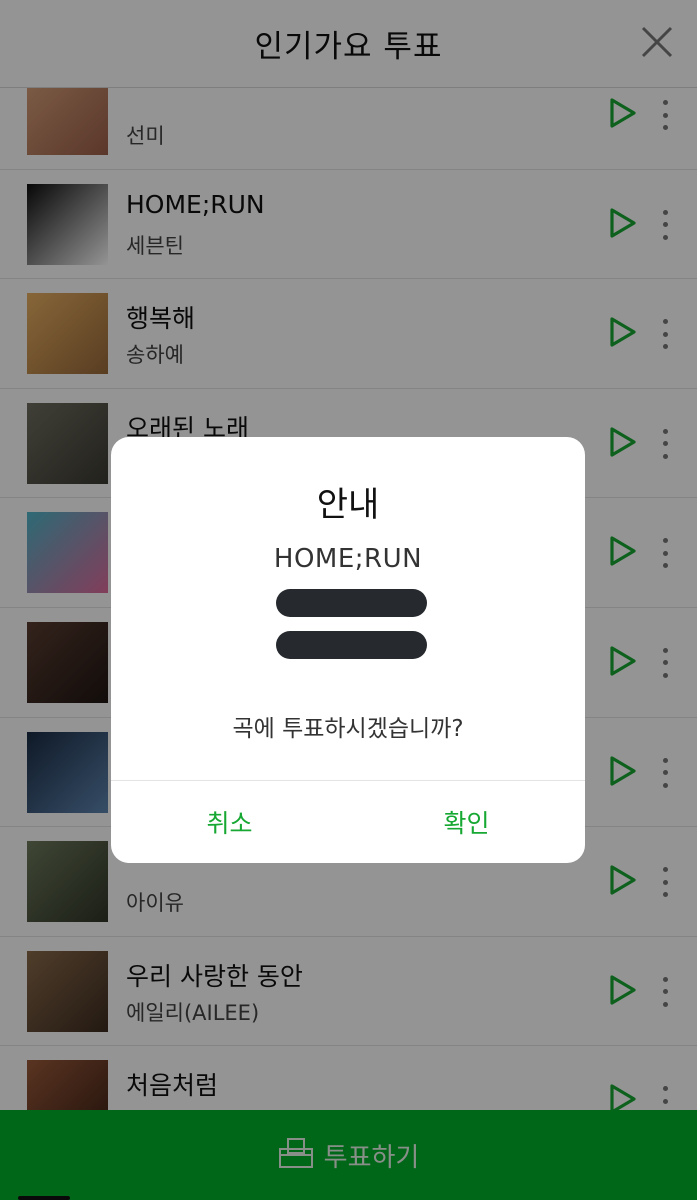 This screenshot has width=697, height=1200. Describe the element at coordinates (466, 822) in the screenshot. I see `confirm-button: 확인` at that location.